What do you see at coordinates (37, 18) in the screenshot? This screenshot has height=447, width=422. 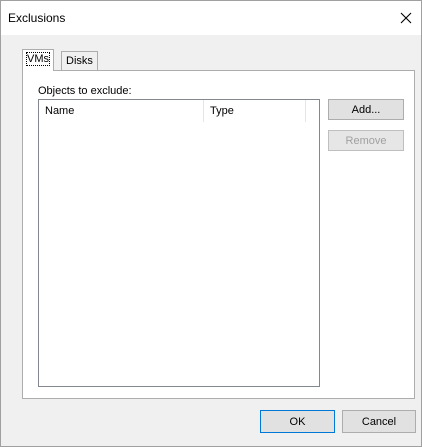 I see `window-title: Exclusions` at bounding box center [37, 18].